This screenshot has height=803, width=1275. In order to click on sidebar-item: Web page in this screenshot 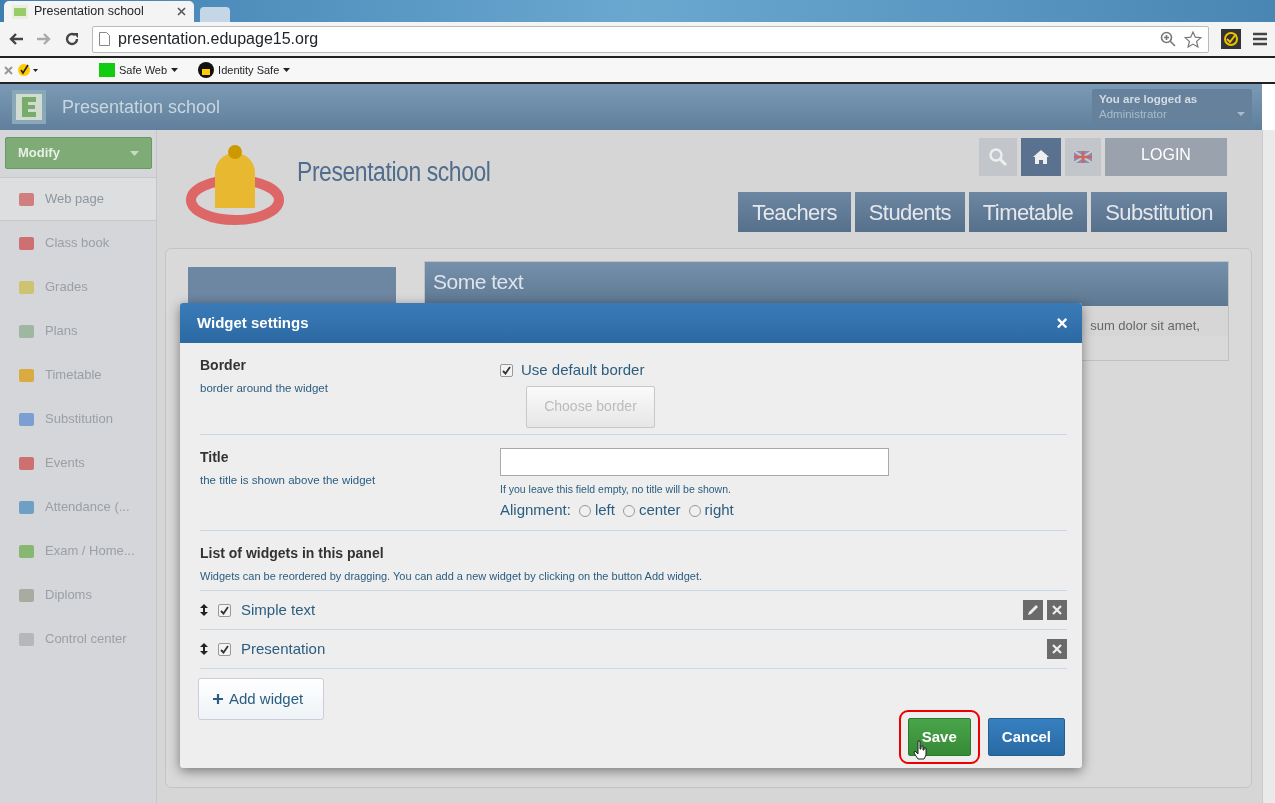, I will do `click(78, 199)`.